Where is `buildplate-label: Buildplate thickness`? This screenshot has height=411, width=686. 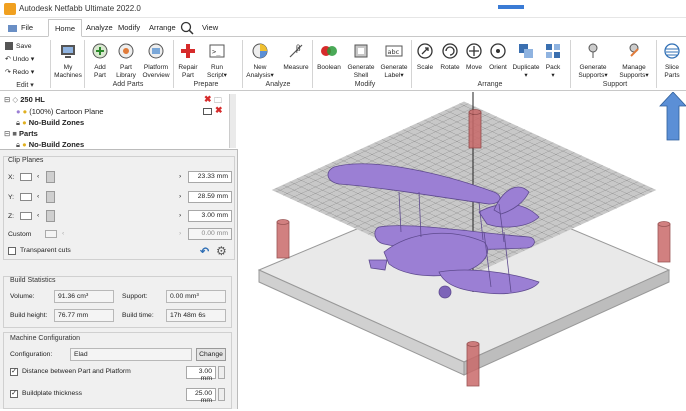
buildplate-label: Buildplate thickness is located at coordinates (52, 393).